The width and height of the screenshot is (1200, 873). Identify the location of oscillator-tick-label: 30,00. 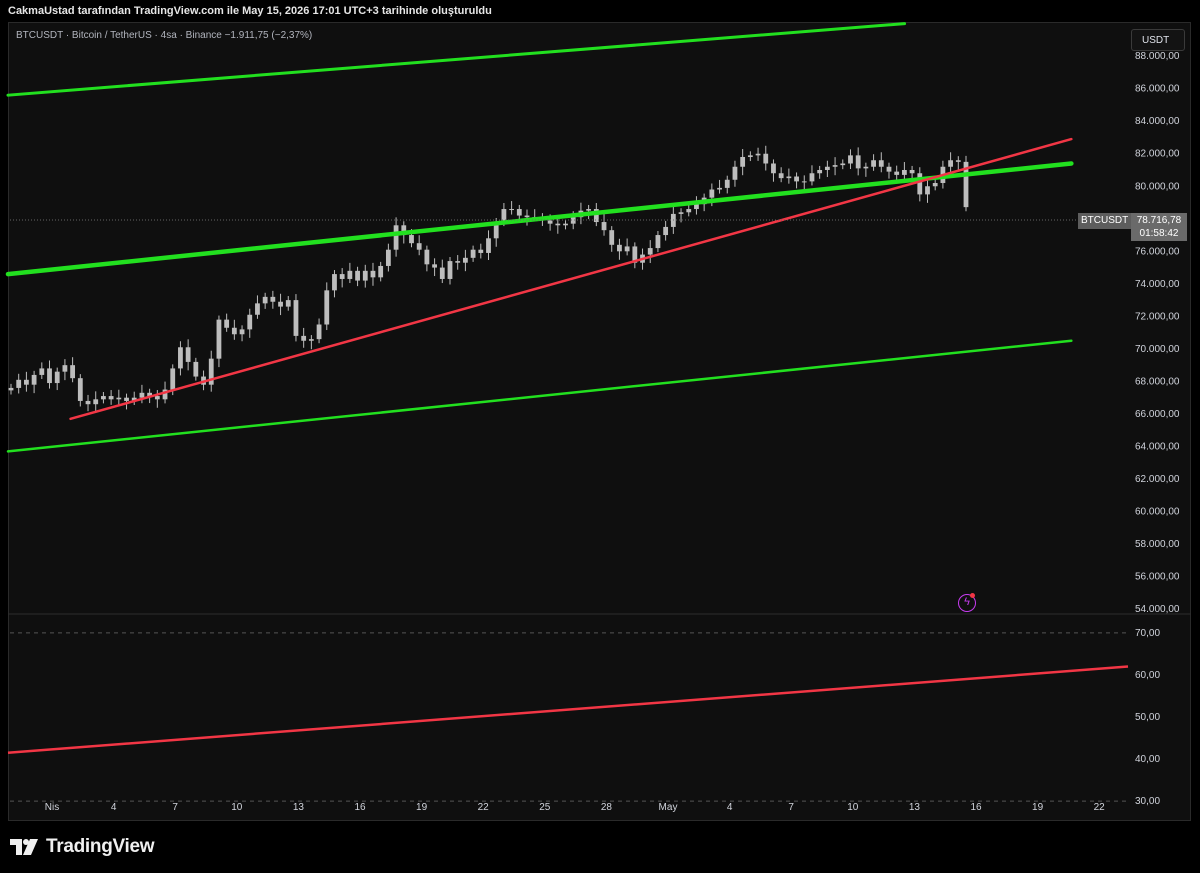
(1147, 801).